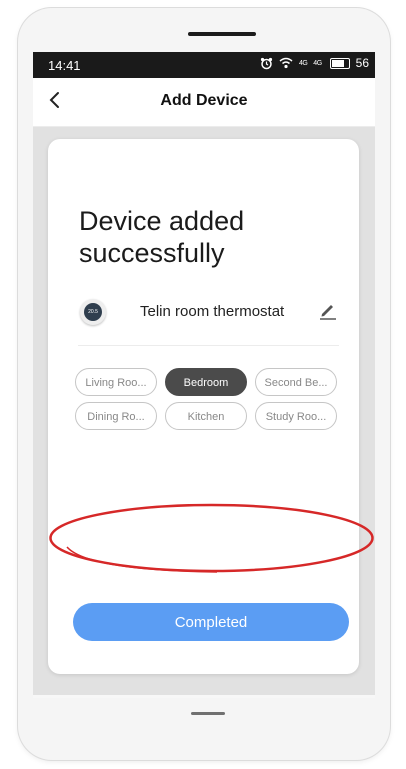  What do you see at coordinates (208, 713) in the screenshot?
I see `home-indicator` at bounding box center [208, 713].